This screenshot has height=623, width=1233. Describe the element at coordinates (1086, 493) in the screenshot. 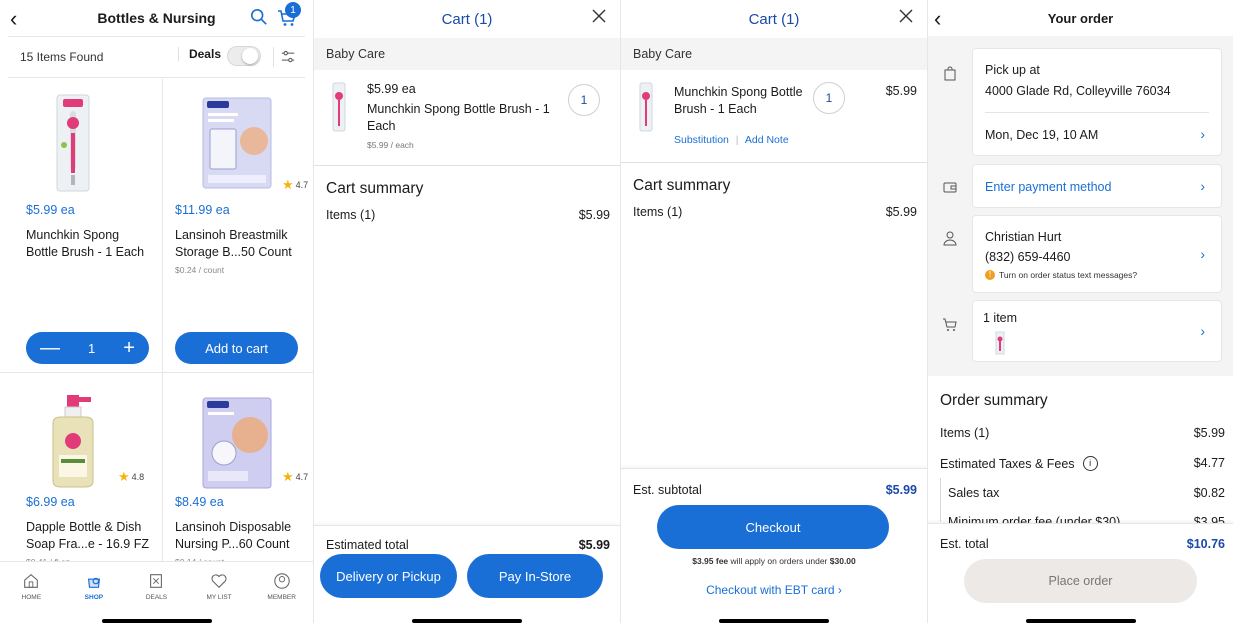

I see `sales-tax-row: Sales tax $0.82` at that location.